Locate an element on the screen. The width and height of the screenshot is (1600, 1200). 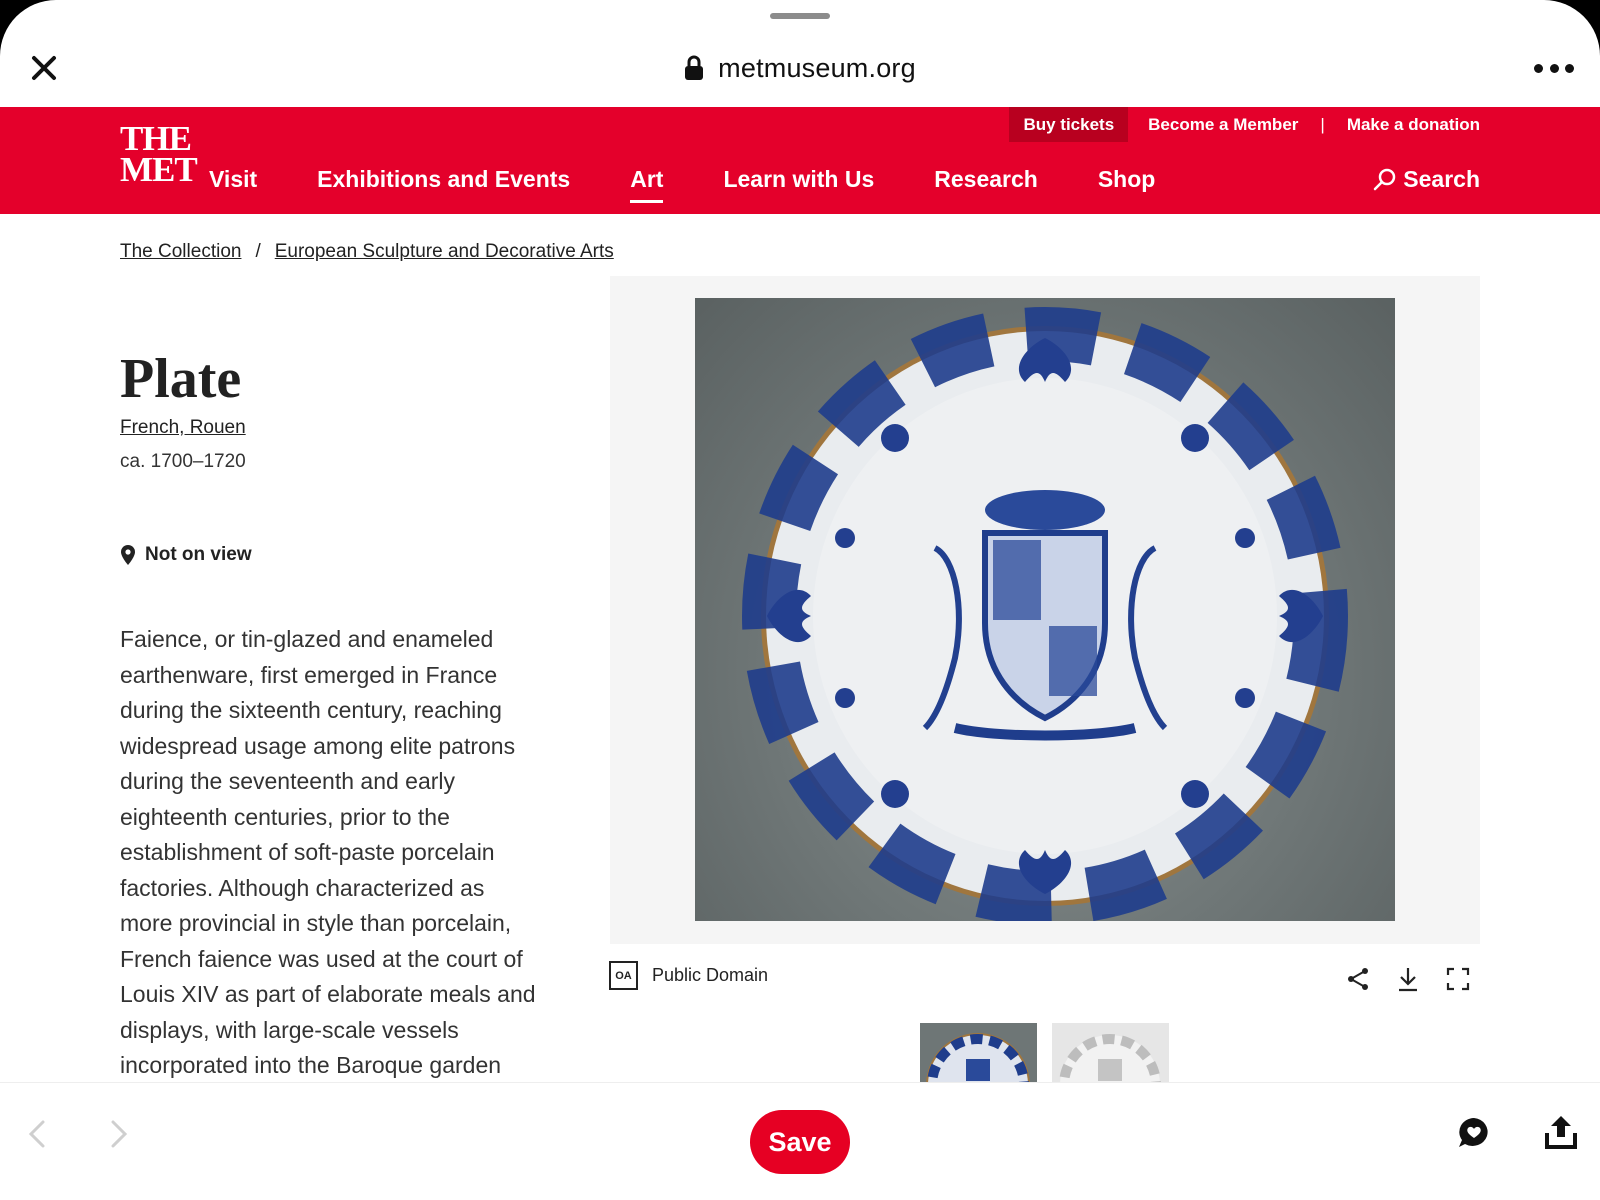
more-options-button is located at coordinates (1554, 68).